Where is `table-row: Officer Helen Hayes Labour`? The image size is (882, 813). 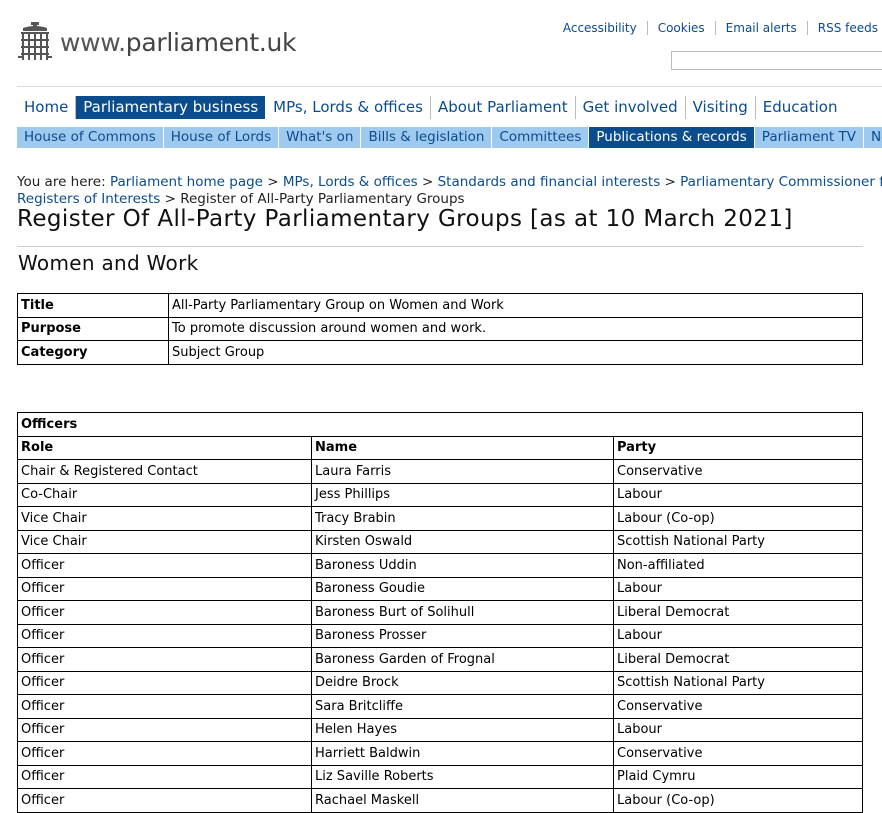
table-row: Officer Helen Hayes Labour is located at coordinates (440, 729).